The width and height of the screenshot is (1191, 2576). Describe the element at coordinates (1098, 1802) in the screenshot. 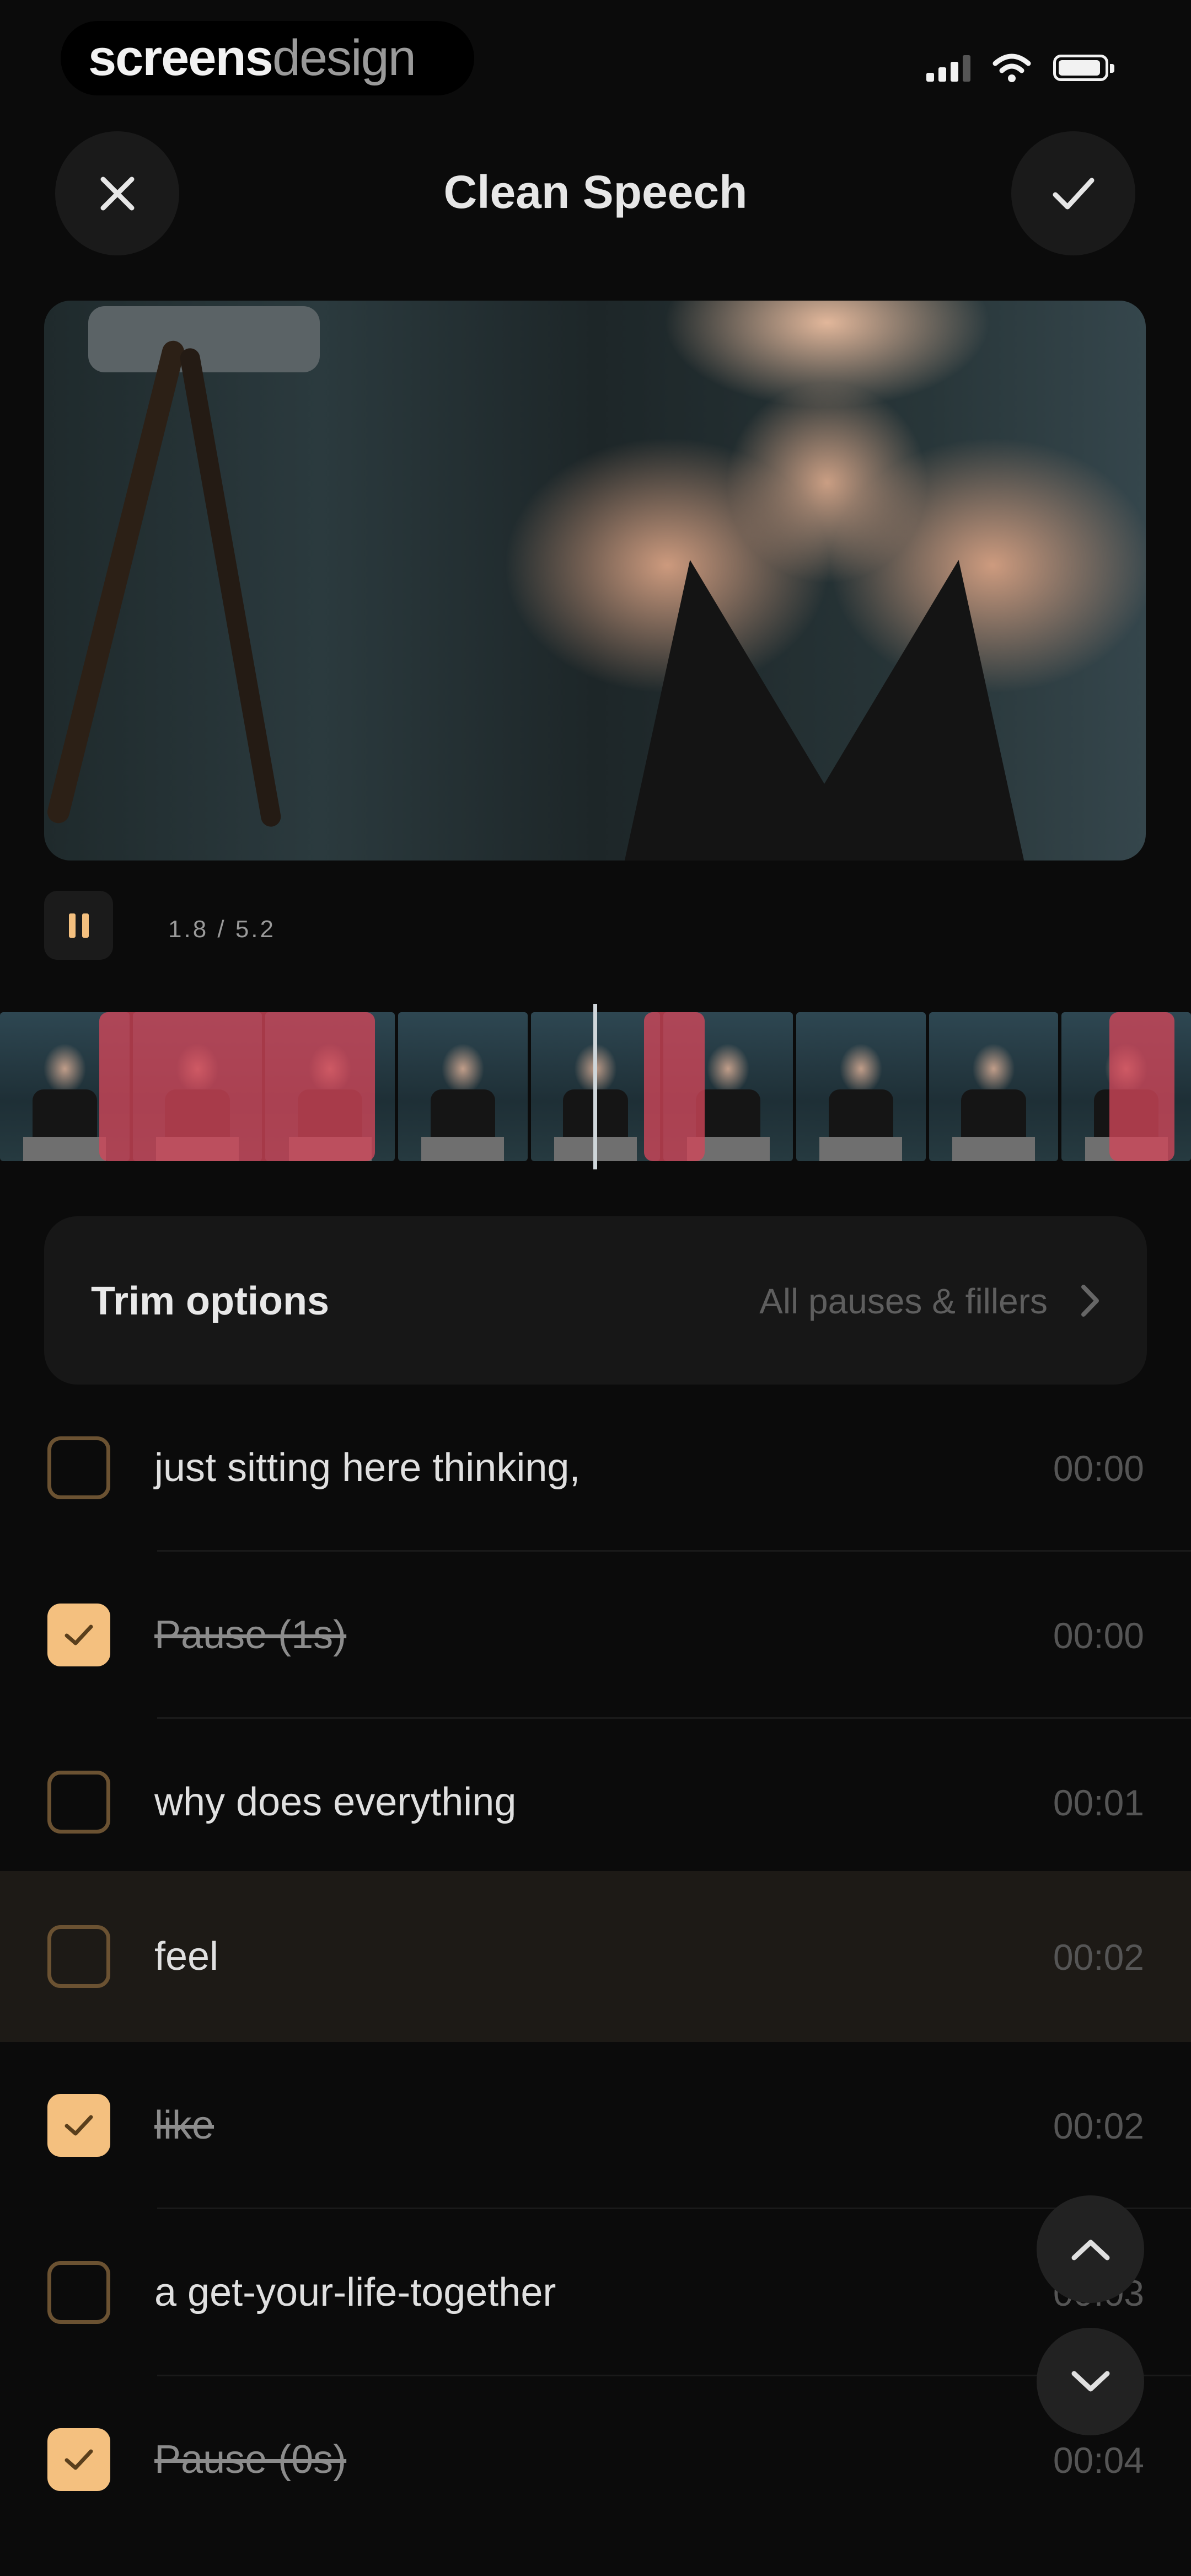

I see `row-timestamp: 00:01` at that location.